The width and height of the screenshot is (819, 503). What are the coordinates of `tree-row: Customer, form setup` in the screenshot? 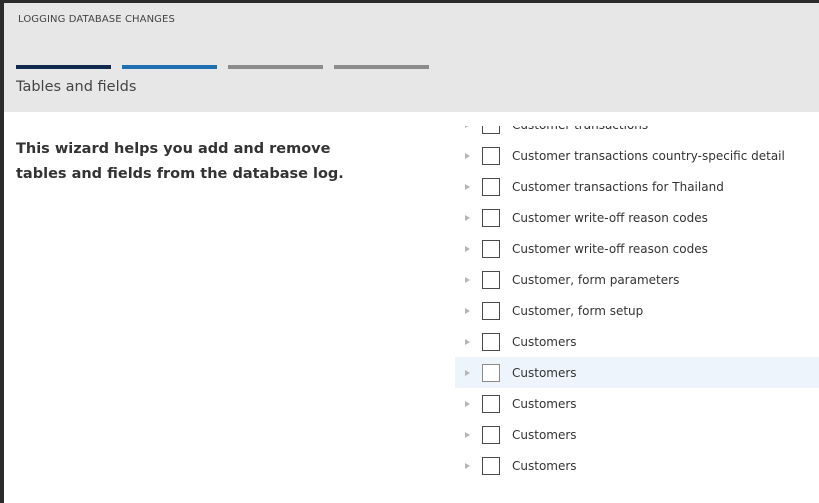 It's located at (637, 310).